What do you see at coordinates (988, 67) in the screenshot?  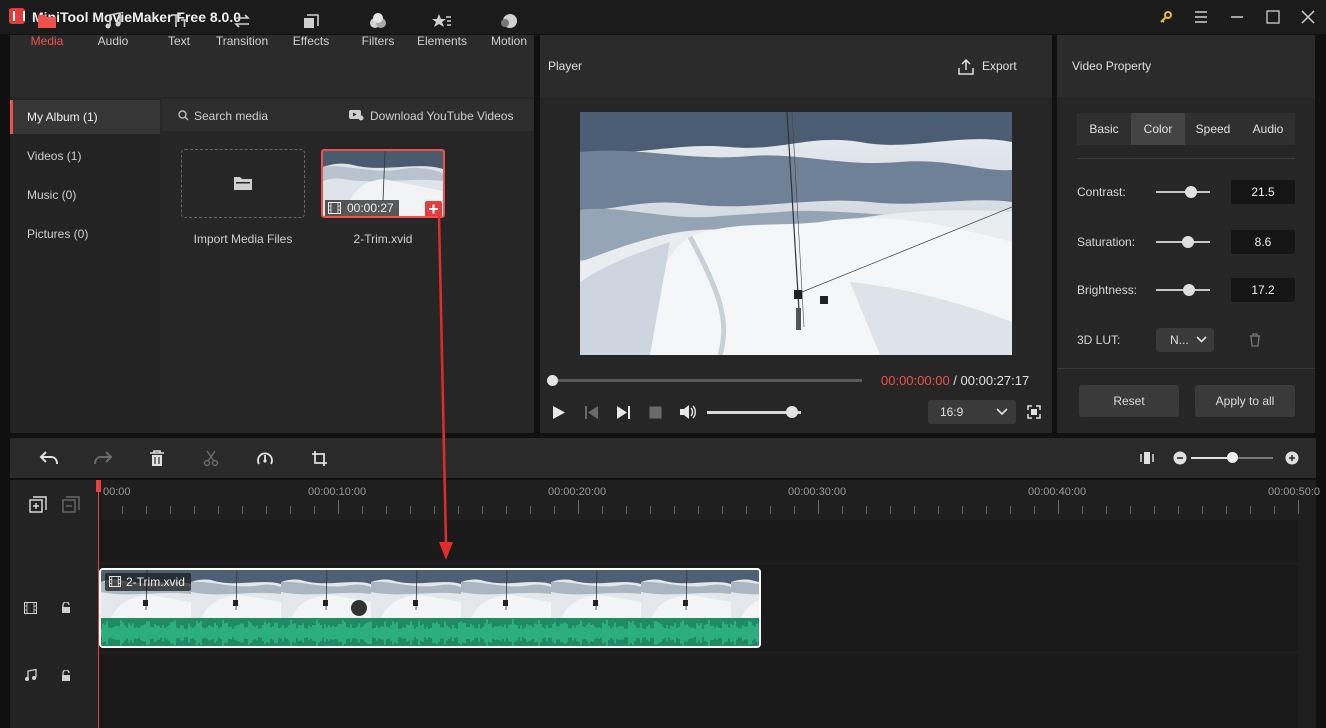 I see `export-button: Export` at bounding box center [988, 67].